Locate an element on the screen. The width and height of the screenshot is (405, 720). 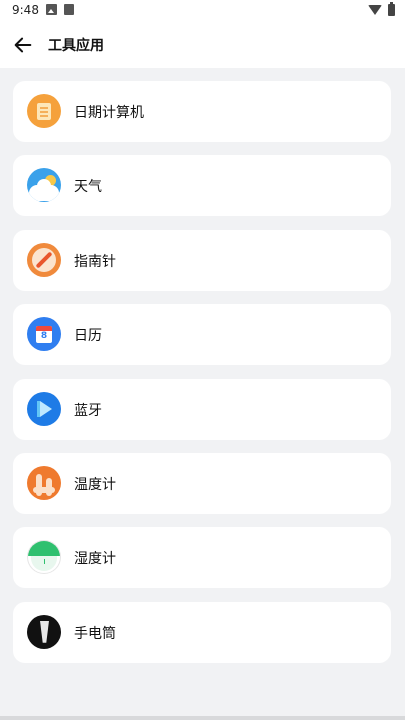
bluetooth-icon is located at coordinates (44, 408).